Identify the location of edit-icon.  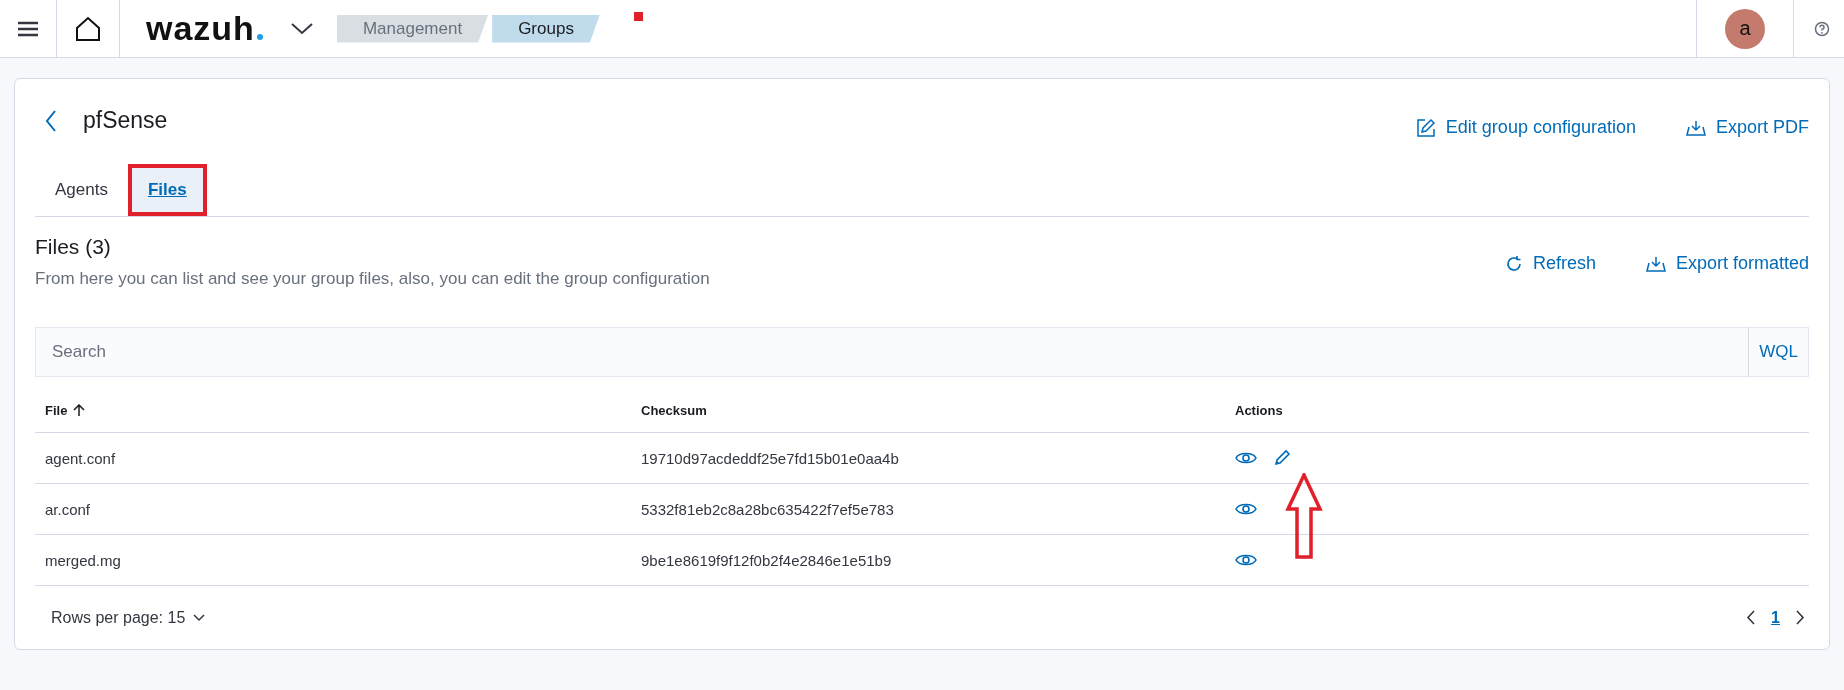
(1425, 127).